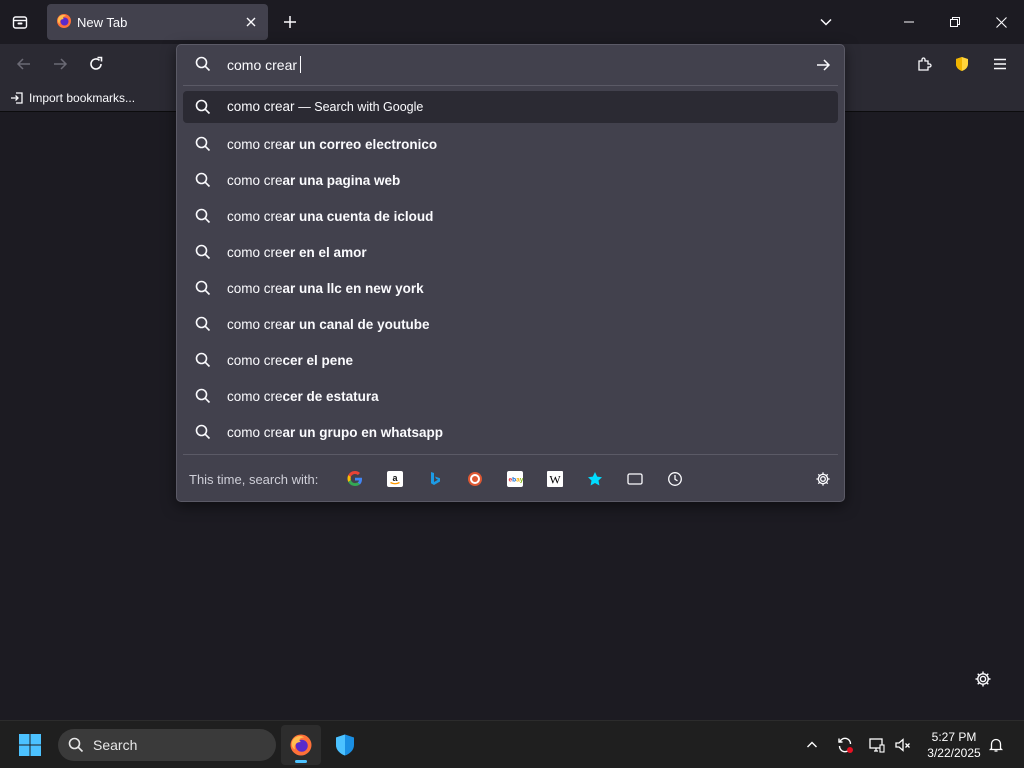 The width and height of the screenshot is (1024, 768). I want to click on tabs-search-button, so click(635, 479).